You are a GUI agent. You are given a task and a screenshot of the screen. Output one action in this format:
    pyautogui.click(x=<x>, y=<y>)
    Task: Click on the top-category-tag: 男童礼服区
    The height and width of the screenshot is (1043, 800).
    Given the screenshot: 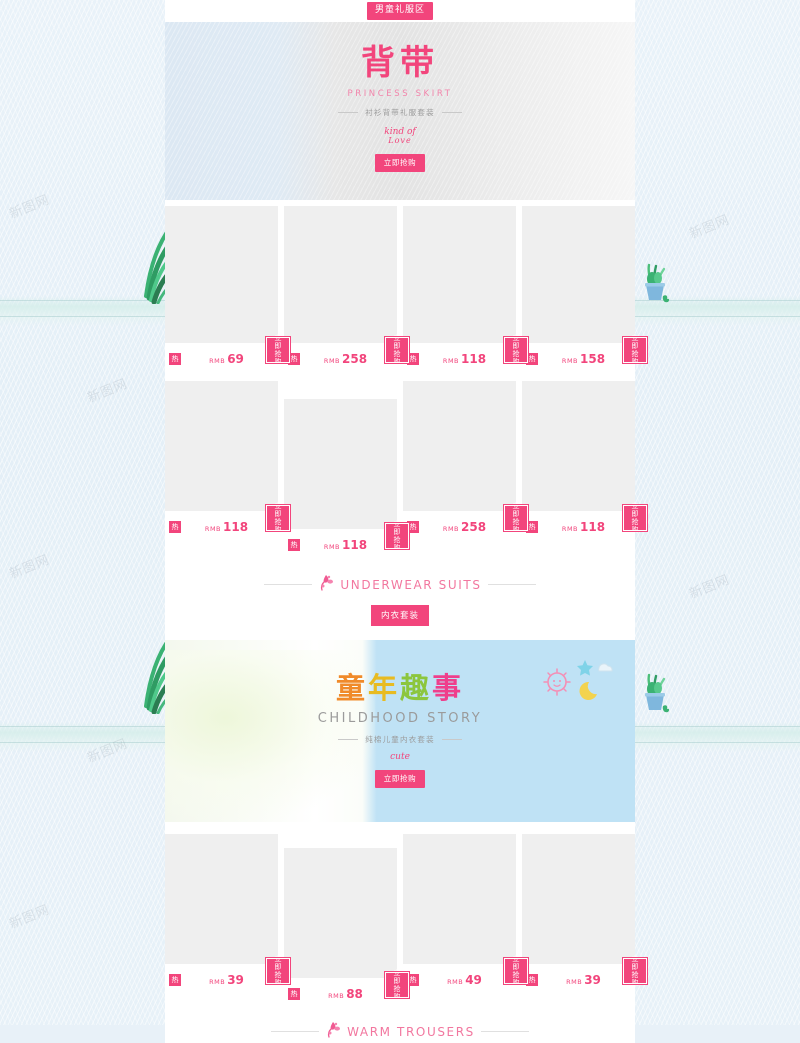 What is the action you would take?
    pyautogui.click(x=399, y=11)
    